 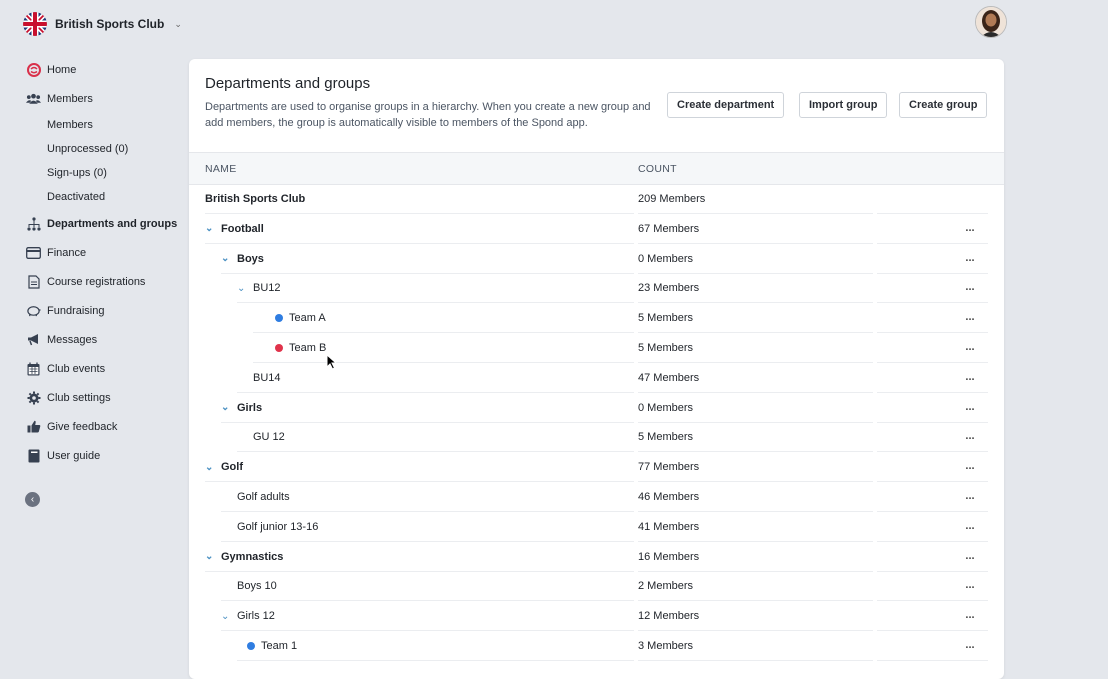 I want to click on sidebar-item-course-registrations: Course registrations, so click(x=94, y=281).